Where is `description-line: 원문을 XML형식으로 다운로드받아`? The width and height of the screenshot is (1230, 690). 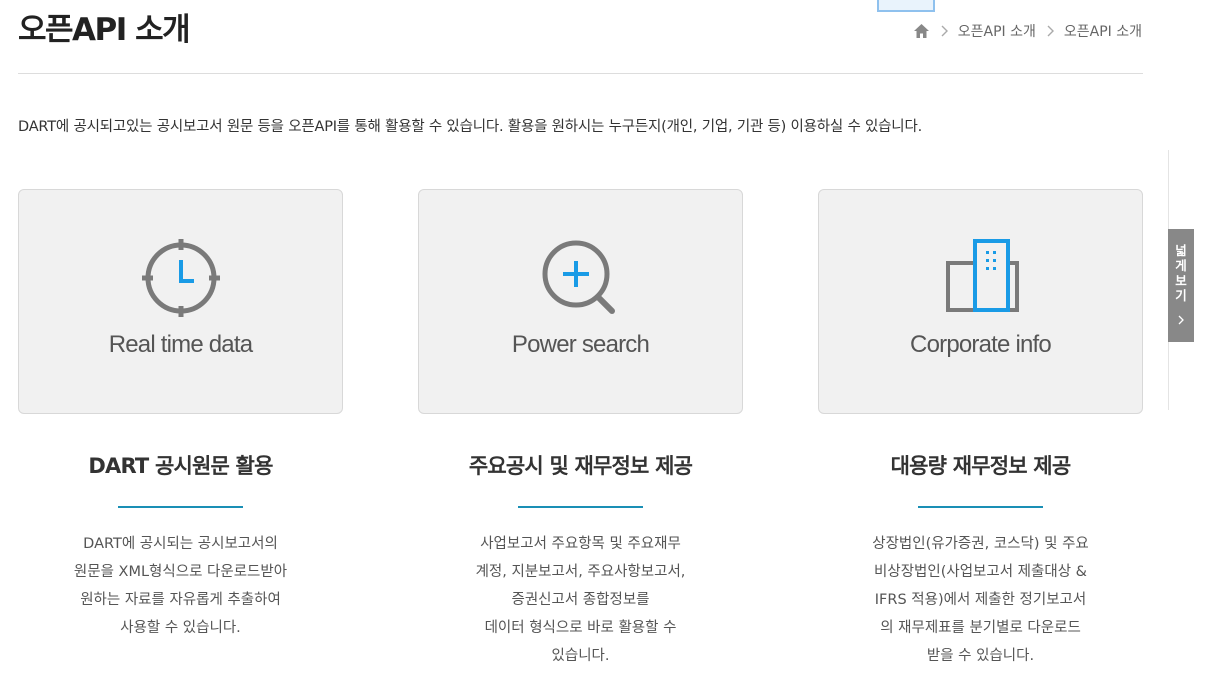
description-line: 원문을 XML형식으로 다운로드받아 is located at coordinates (180, 572).